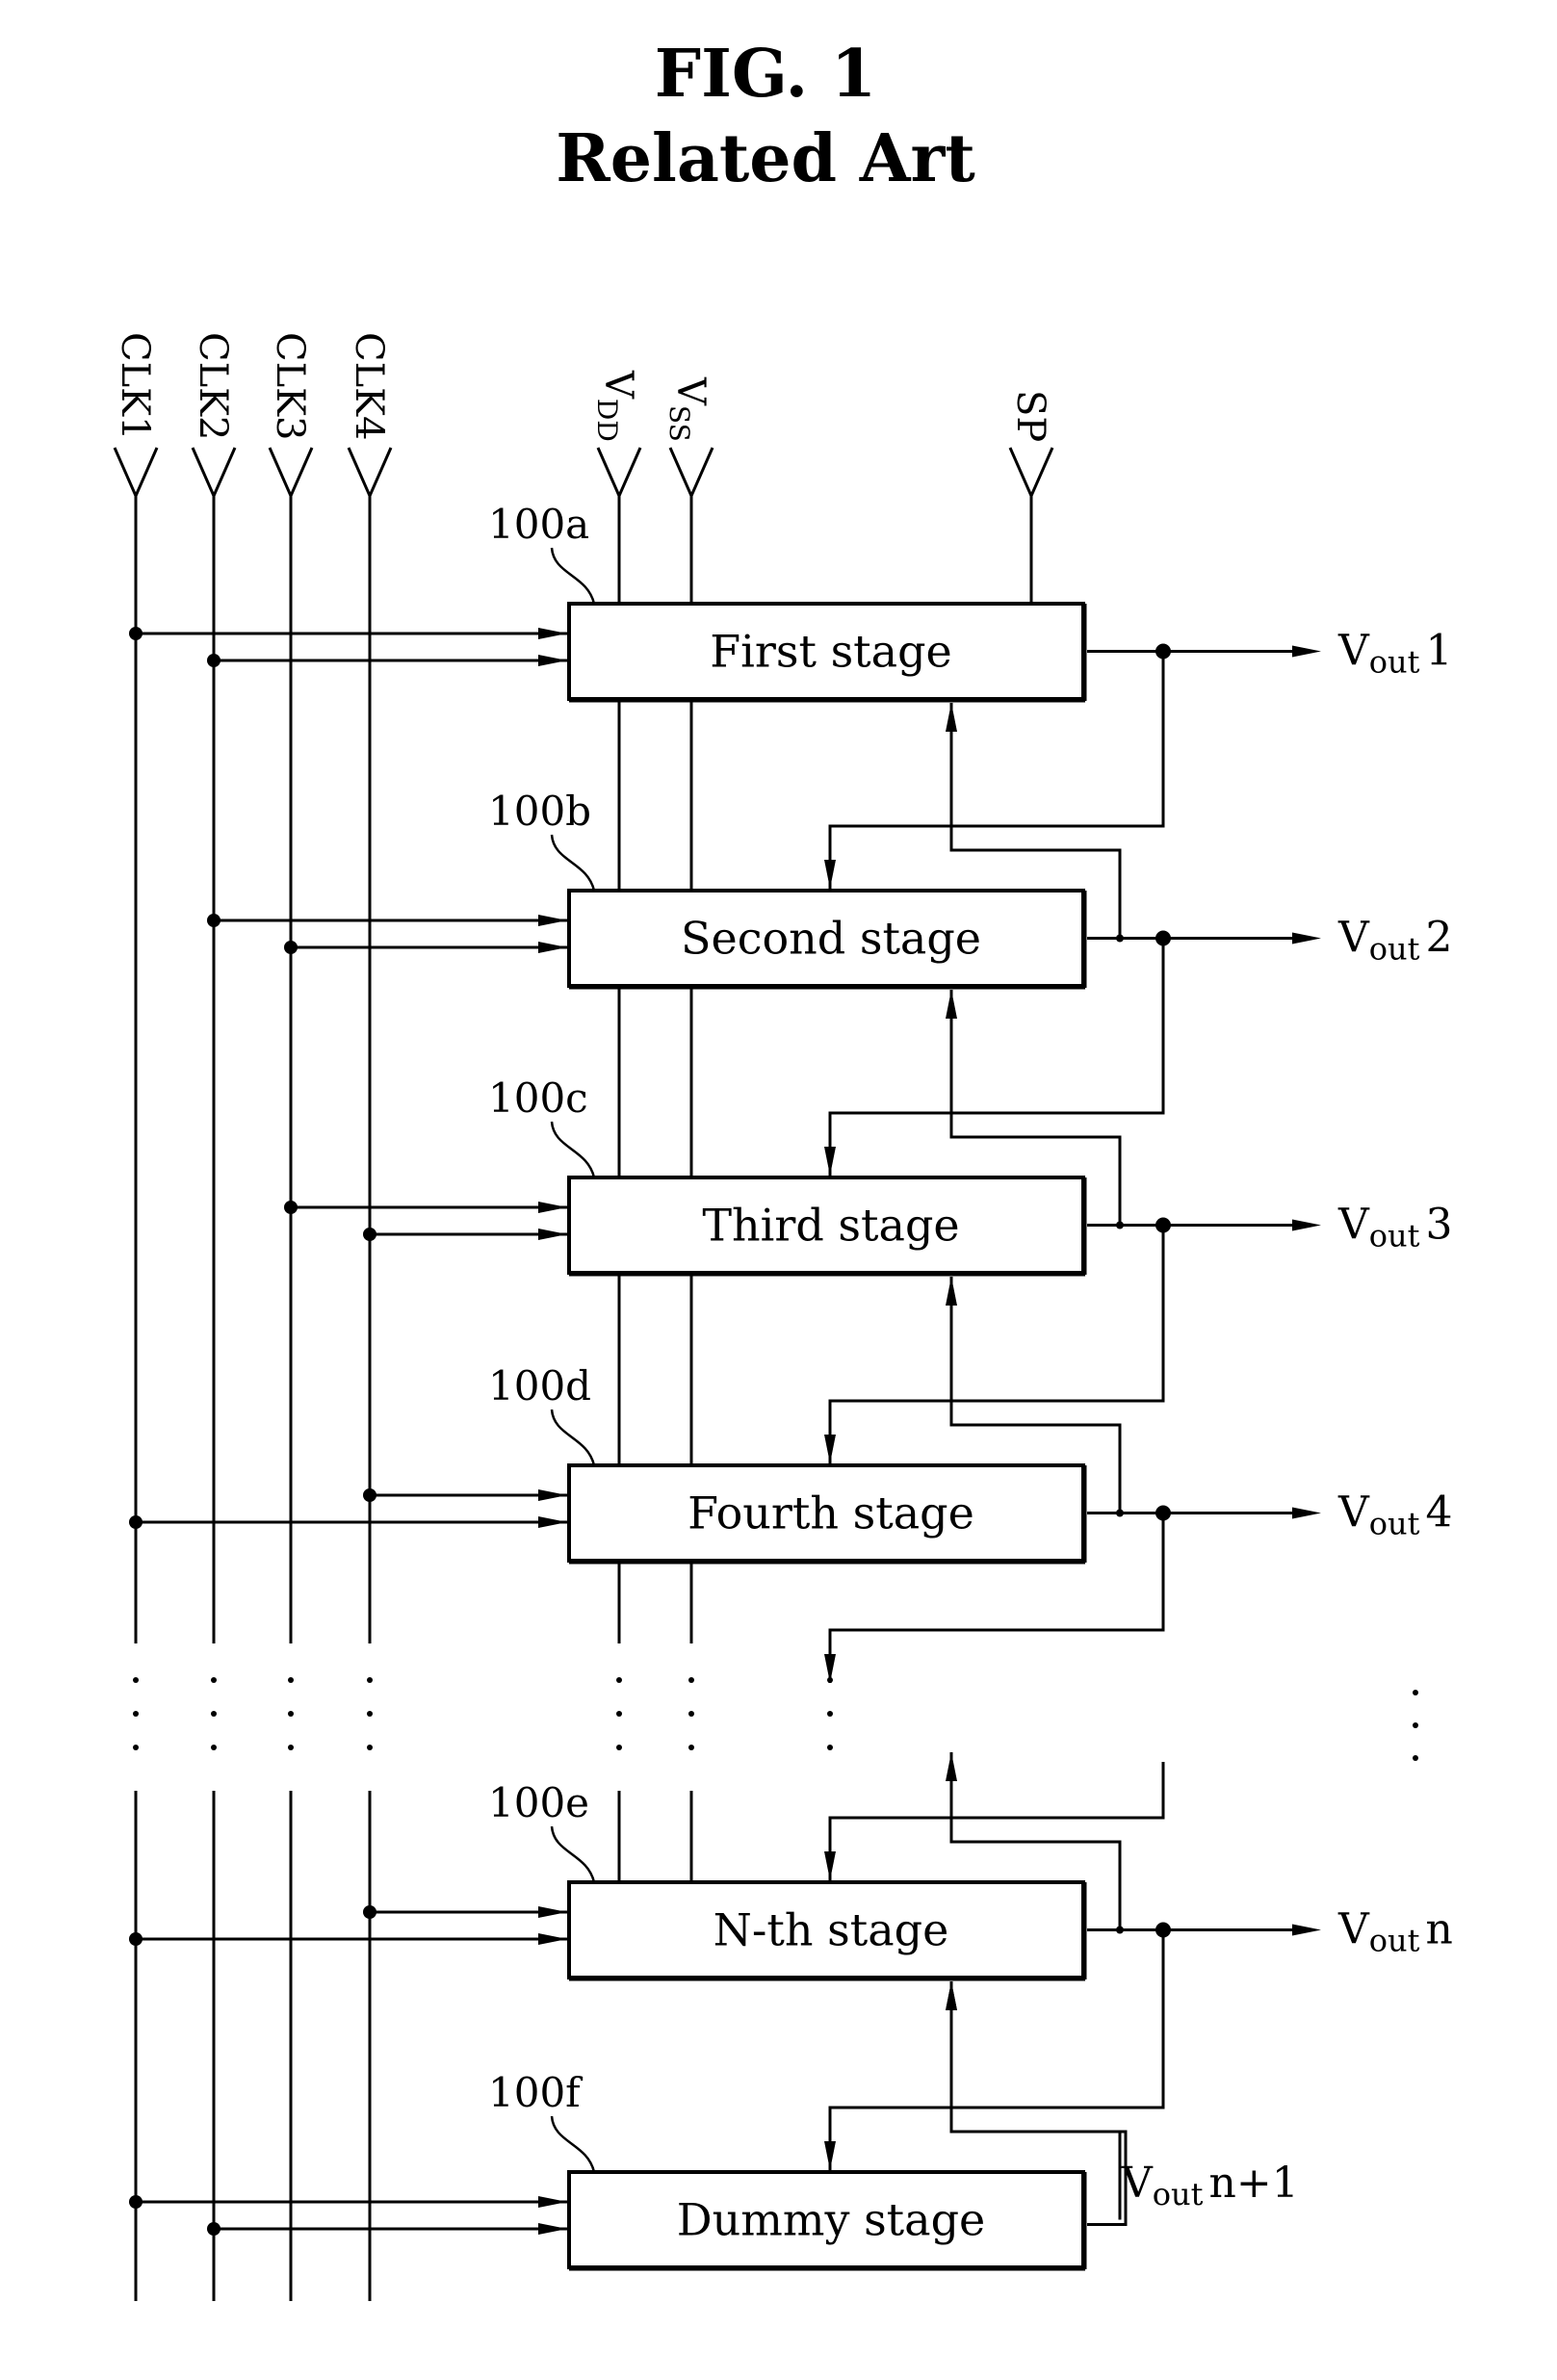 The image size is (1557, 2380). What do you see at coordinates (607, 421) in the screenshot?
I see `vdd-label-sub: DD` at bounding box center [607, 421].